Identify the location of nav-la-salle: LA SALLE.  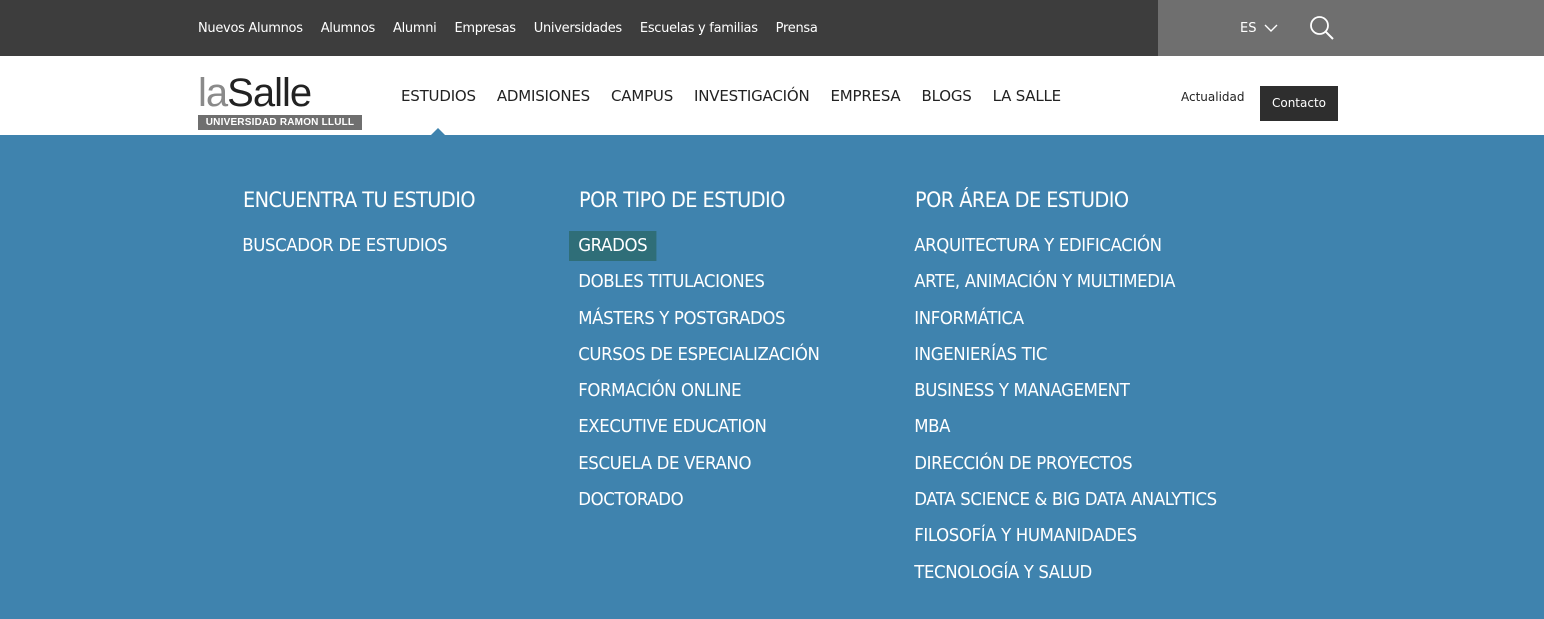
(1027, 96).